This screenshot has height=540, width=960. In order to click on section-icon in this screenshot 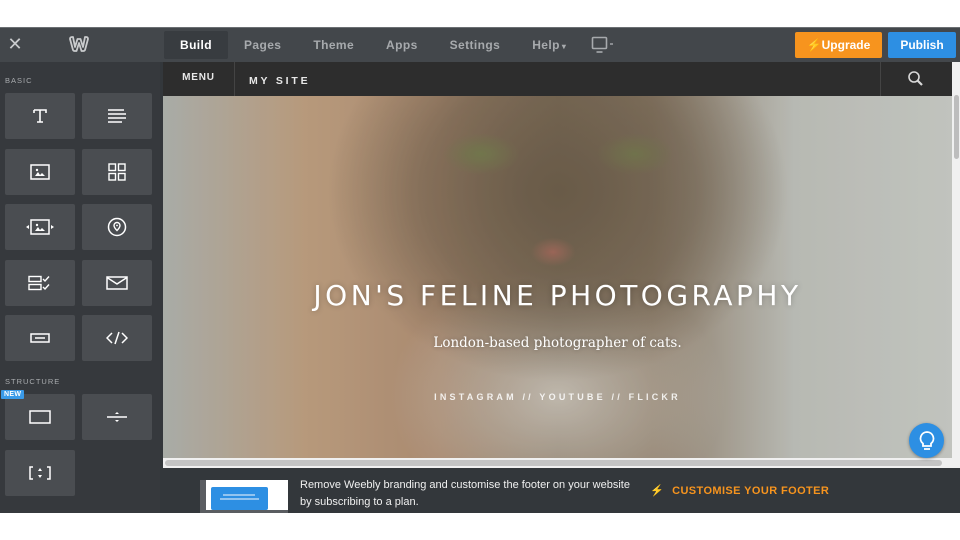, I will do `click(40, 417)`.